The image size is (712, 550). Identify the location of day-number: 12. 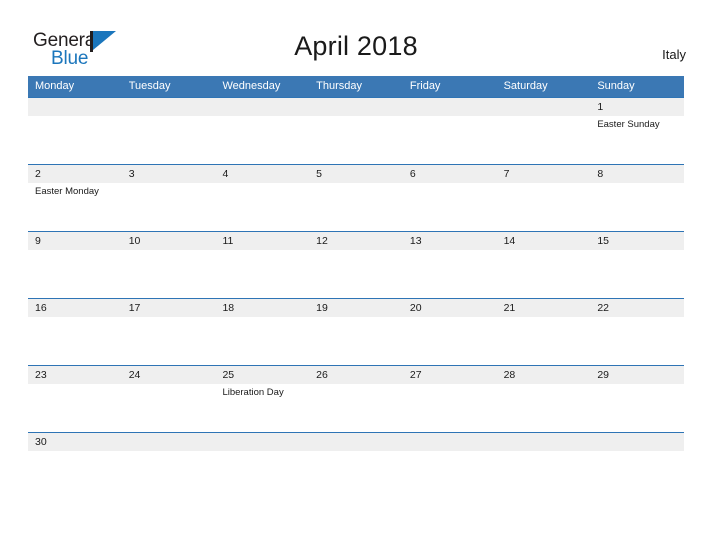
(356, 241).